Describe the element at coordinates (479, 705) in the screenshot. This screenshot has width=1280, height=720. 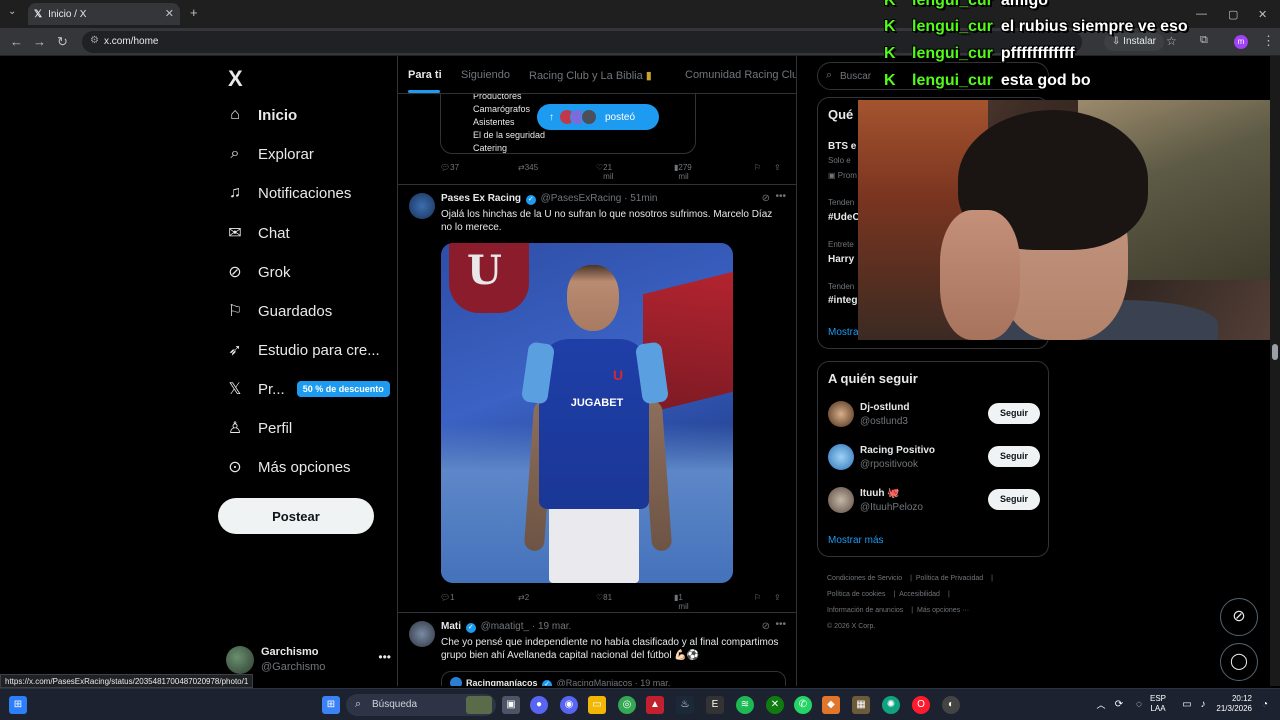
I see `widgets-icon` at that location.